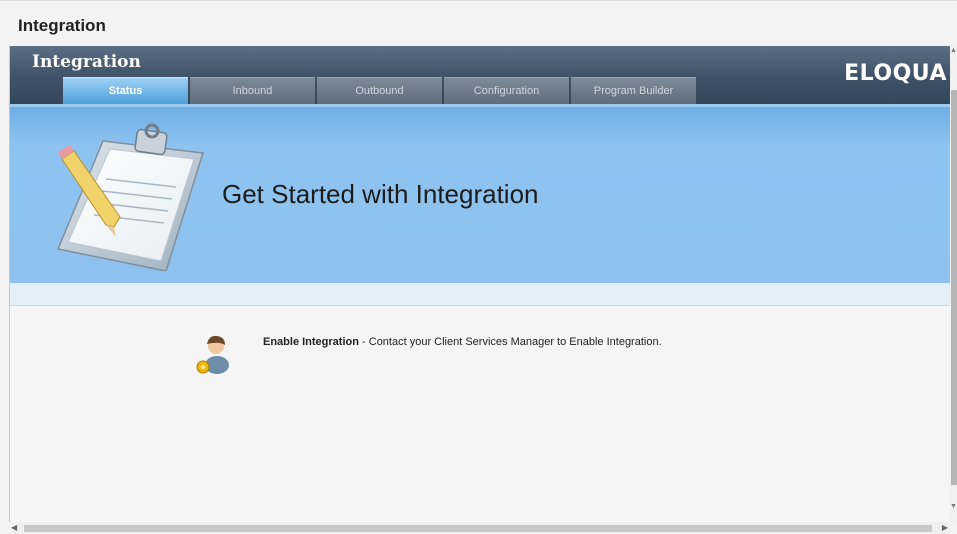 The height and width of the screenshot is (534, 957). Describe the element at coordinates (895, 73) in the screenshot. I see `eloqua-logo: ELOQUA` at that location.